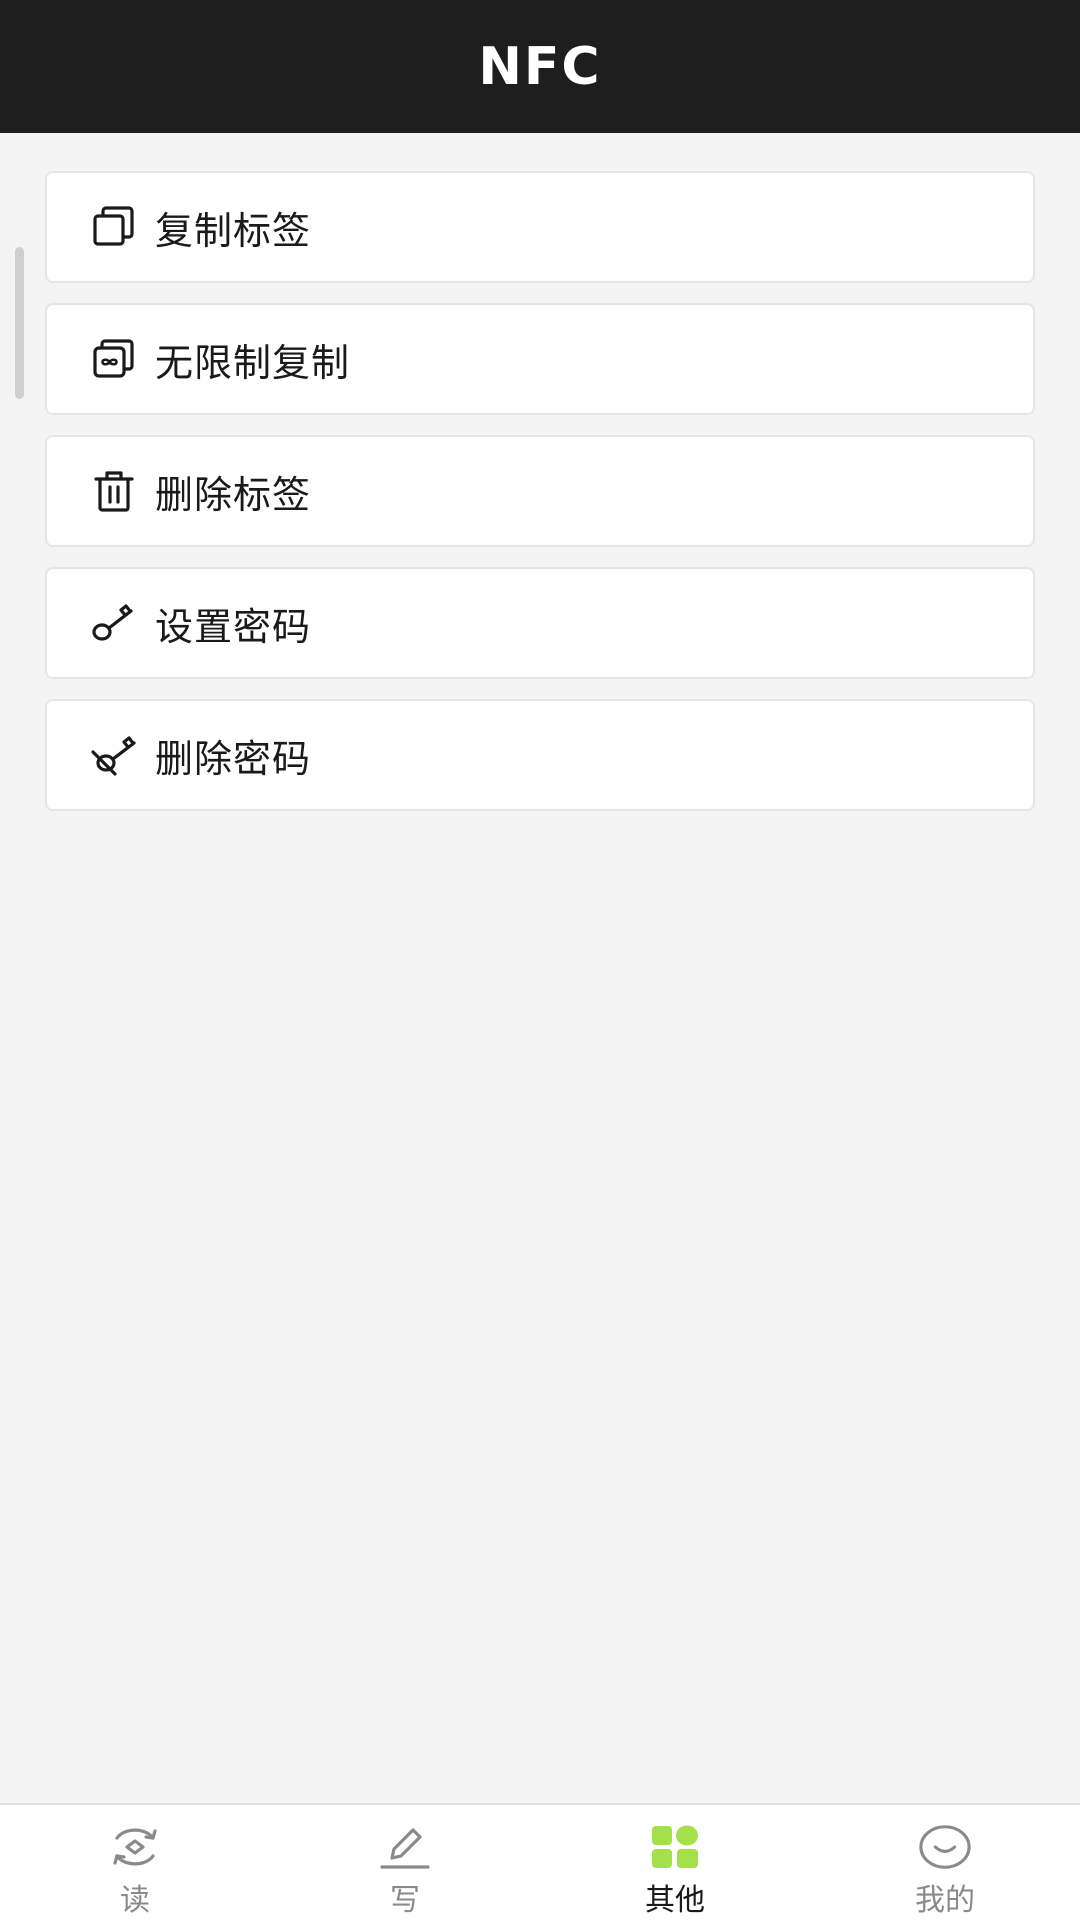 The height and width of the screenshot is (1920, 1080). Describe the element at coordinates (945, 1847) in the screenshot. I see `smile-icon` at that location.